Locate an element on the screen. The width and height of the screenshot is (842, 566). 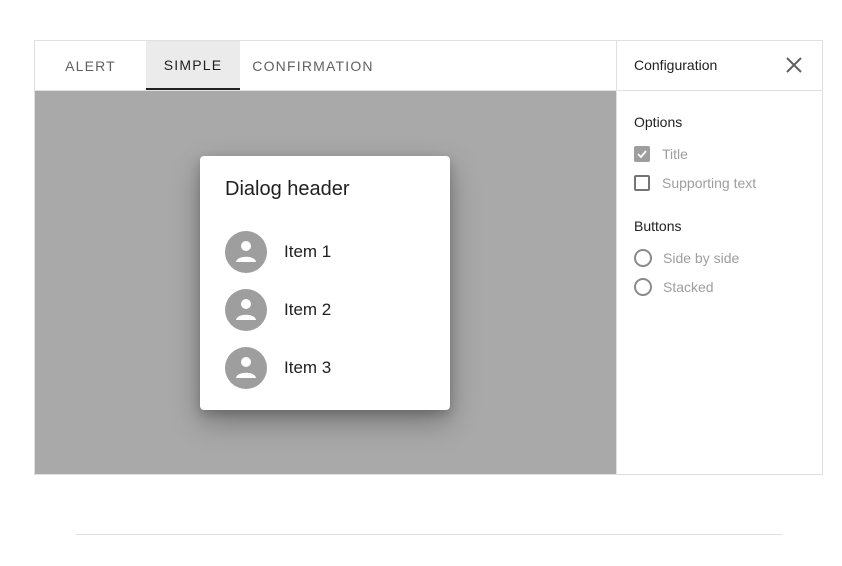
options-section-label: Options is located at coordinates (658, 122).